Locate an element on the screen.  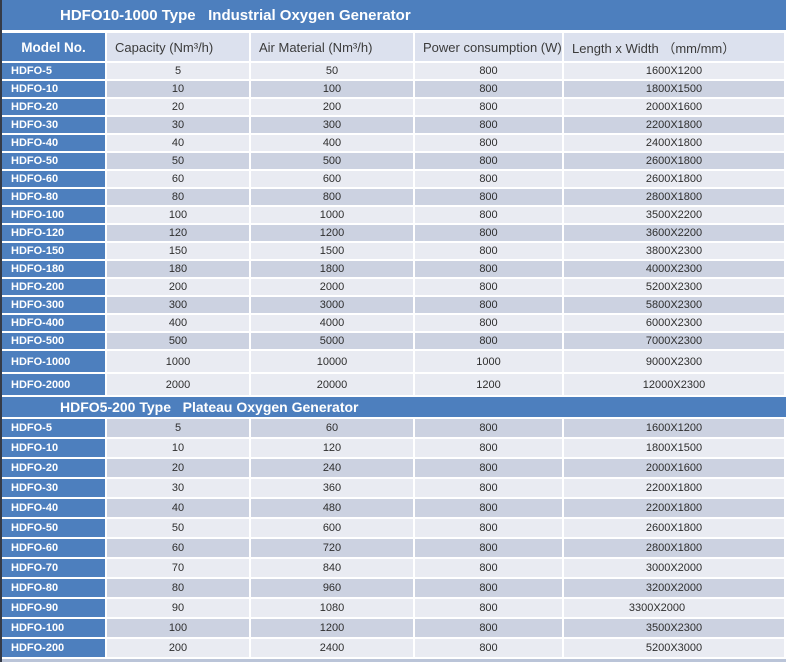
table-row: HDFO-200 200 2000 800 5200X2300 is located at coordinates (394, 287).